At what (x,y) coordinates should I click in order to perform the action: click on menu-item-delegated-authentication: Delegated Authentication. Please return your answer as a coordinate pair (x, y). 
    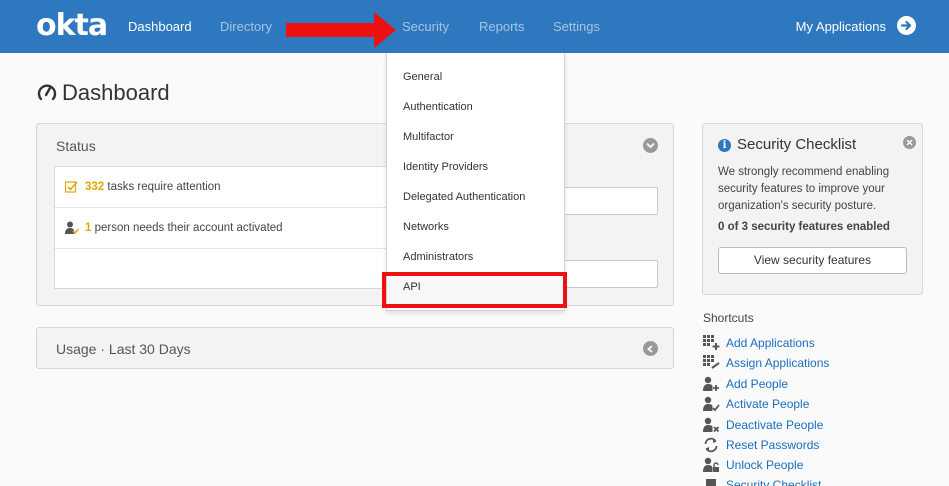
    Looking at the image, I should click on (464, 197).